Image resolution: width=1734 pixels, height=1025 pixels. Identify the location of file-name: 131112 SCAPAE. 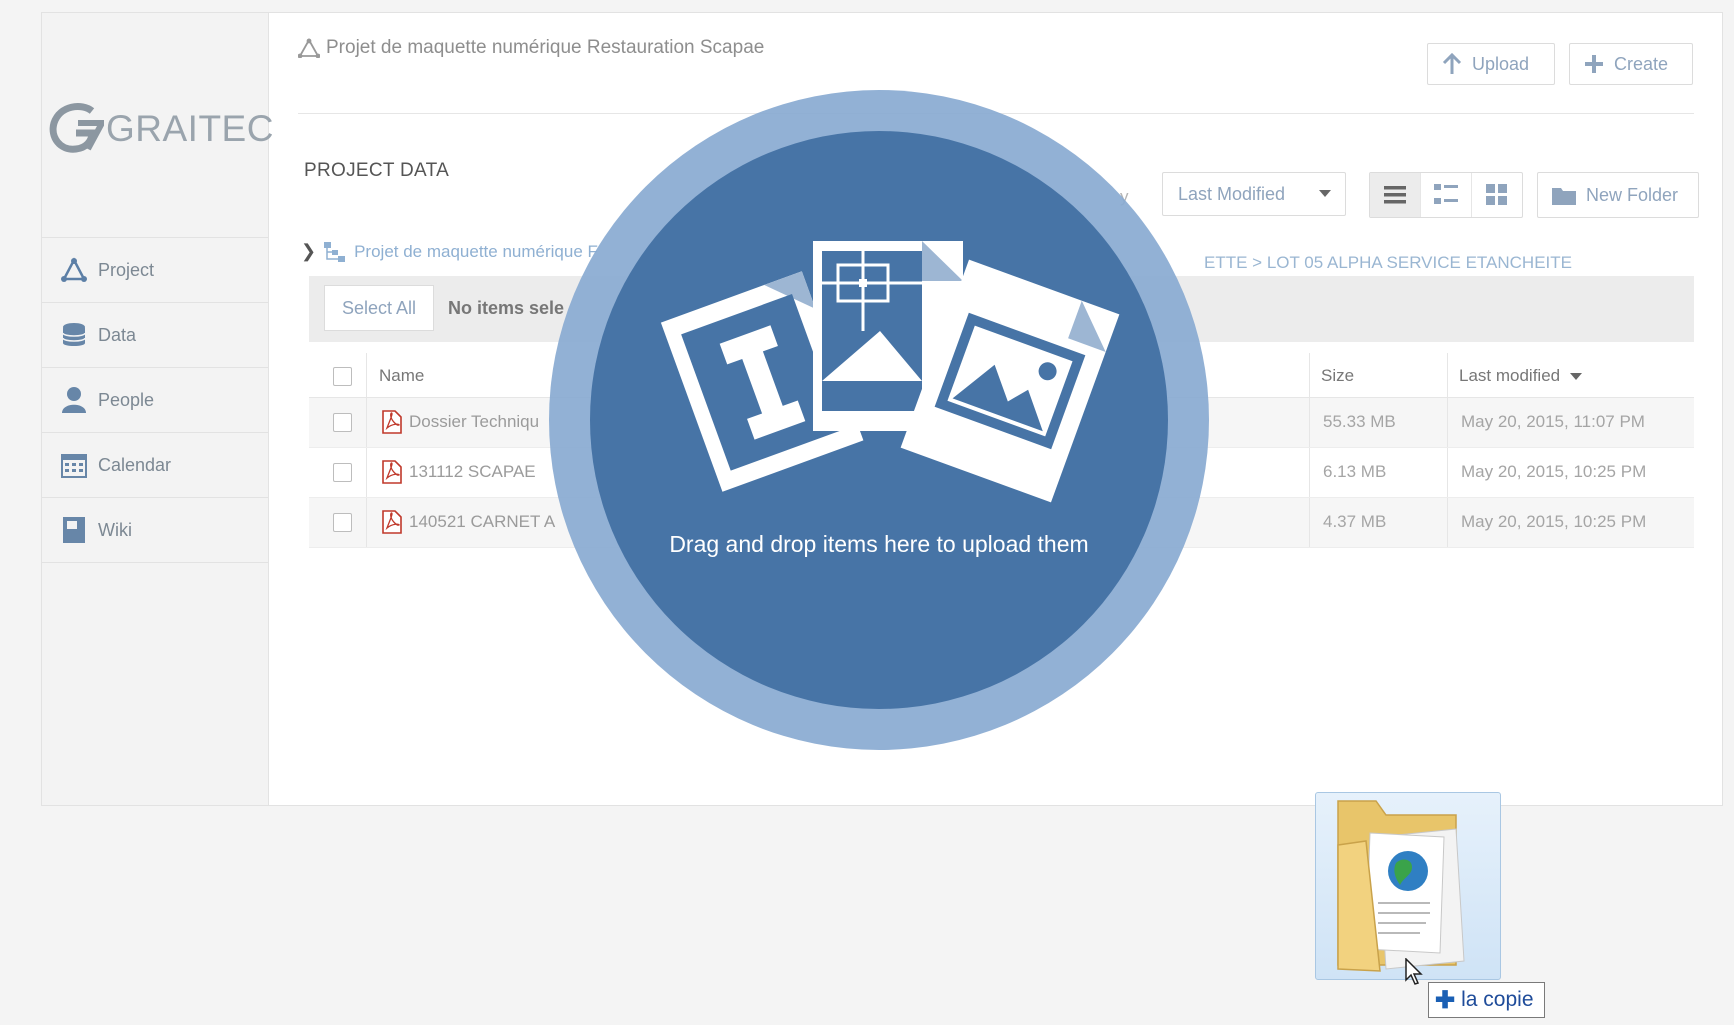
(472, 471).